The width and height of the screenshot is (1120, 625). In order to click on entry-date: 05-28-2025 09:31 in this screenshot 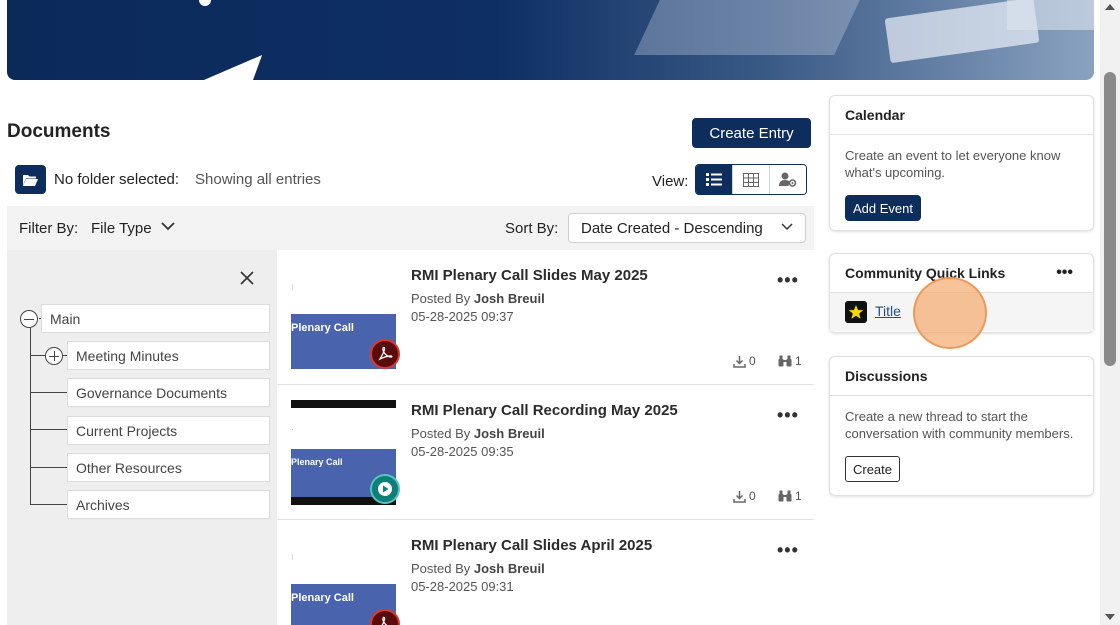, I will do `click(462, 586)`.